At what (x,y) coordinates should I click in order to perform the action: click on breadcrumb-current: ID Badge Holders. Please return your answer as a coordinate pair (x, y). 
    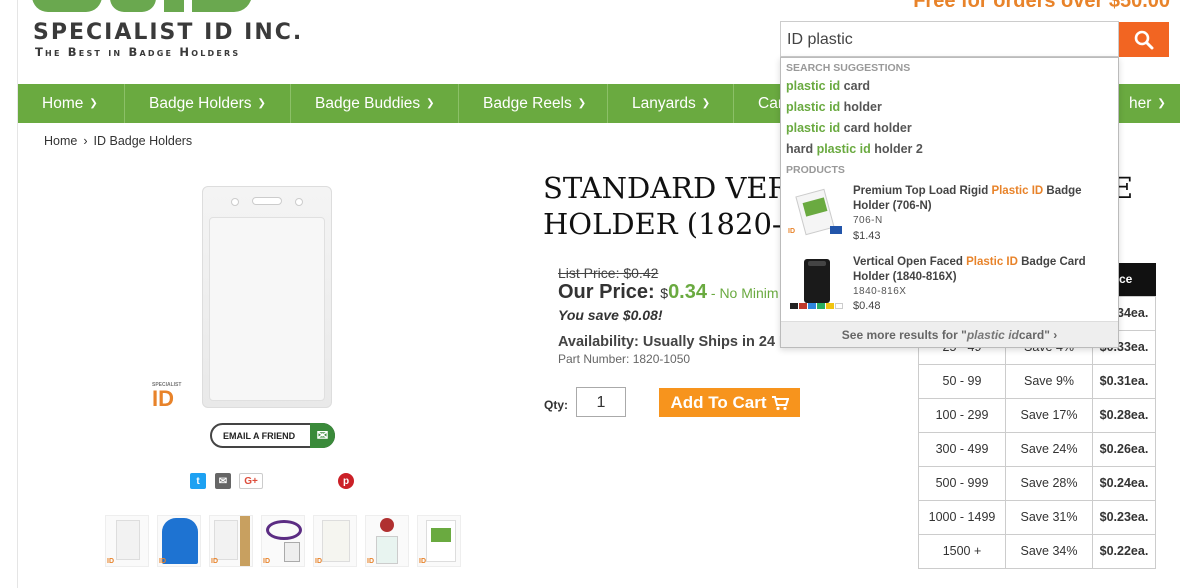
    Looking at the image, I should click on (143, 141).